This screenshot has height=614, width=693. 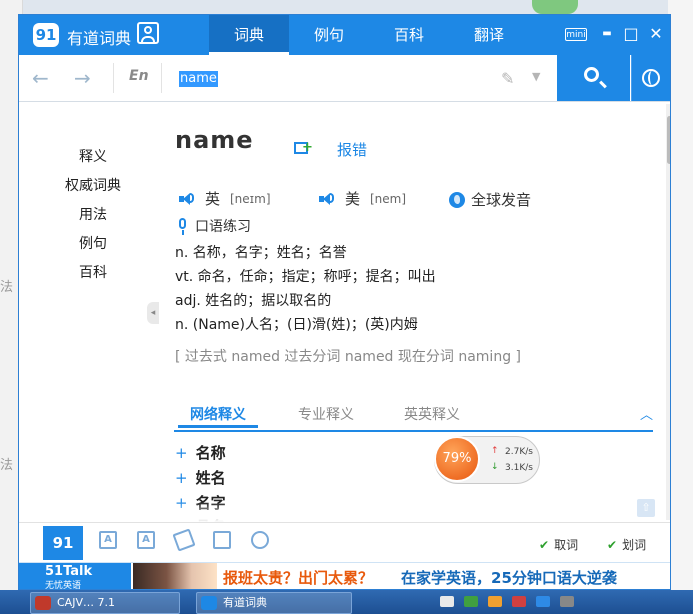 What do you see at coordinates (274, 603) in the screenshot?
I see `taskbar-item-youdao: 有道词典` at bounding box center [274, 603].